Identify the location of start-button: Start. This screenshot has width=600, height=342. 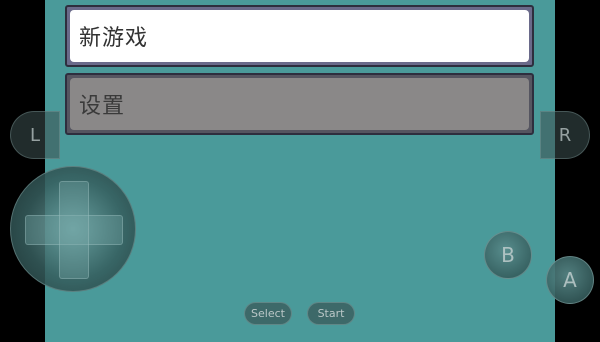
(331, 313).